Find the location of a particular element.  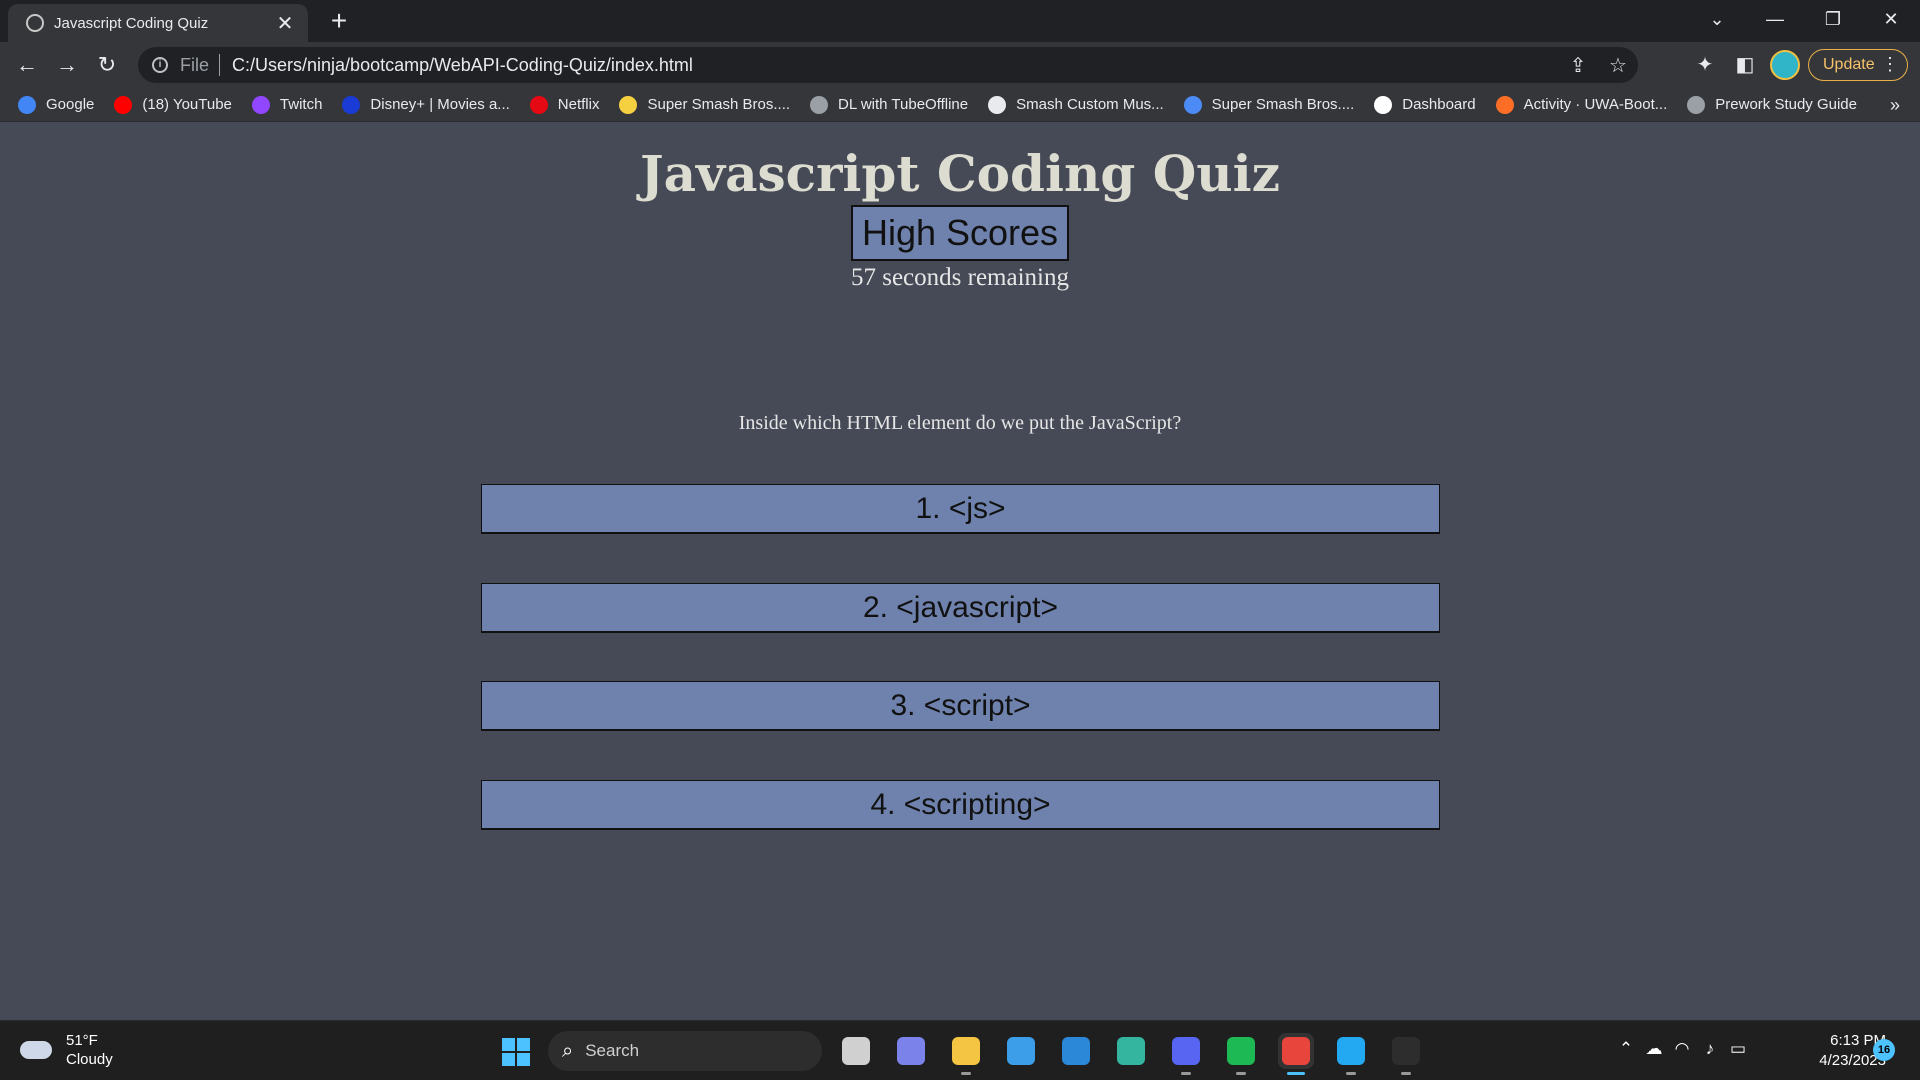

bookmark-item: Prework Study Guide is located at coordinates (1772, 104).